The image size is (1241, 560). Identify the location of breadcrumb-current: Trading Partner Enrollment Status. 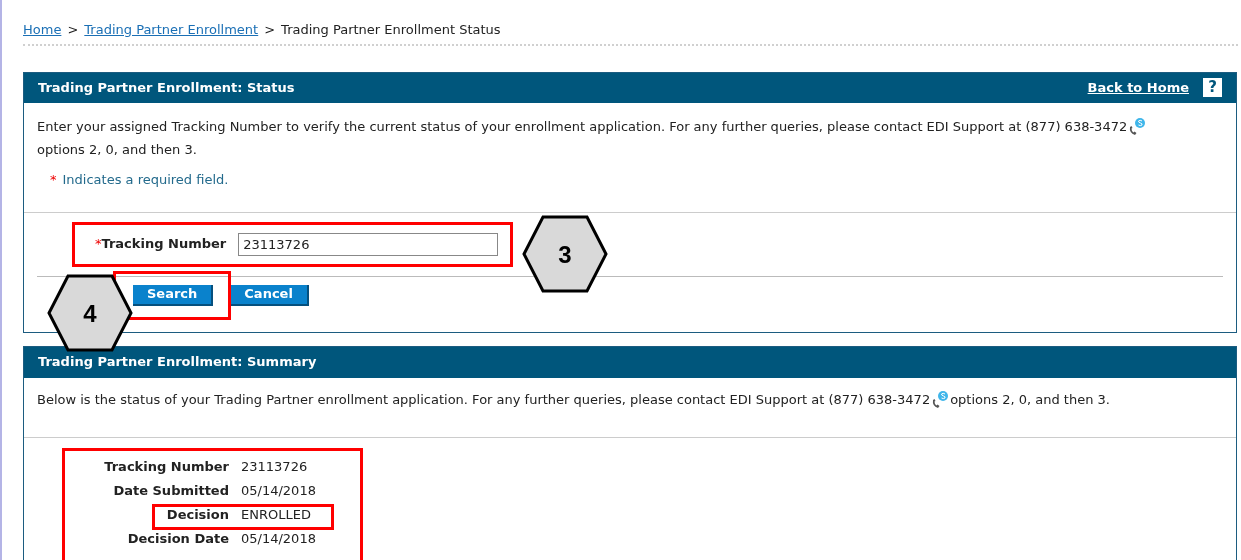
(391, 30).